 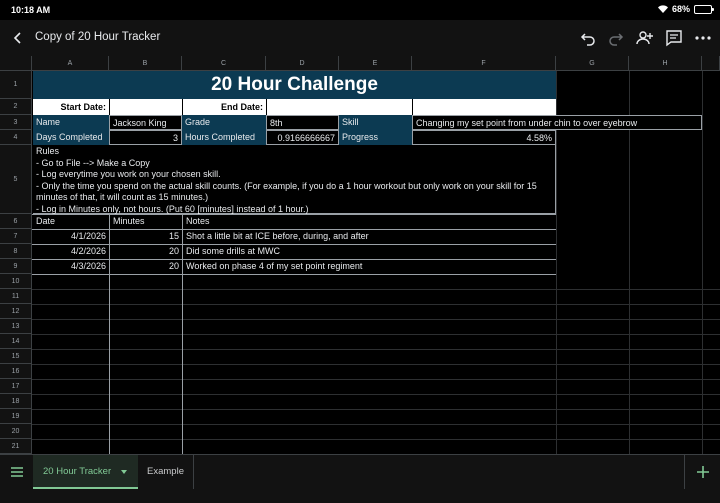 I want to click on progress-label: Progress, so click(x=375, y=137).